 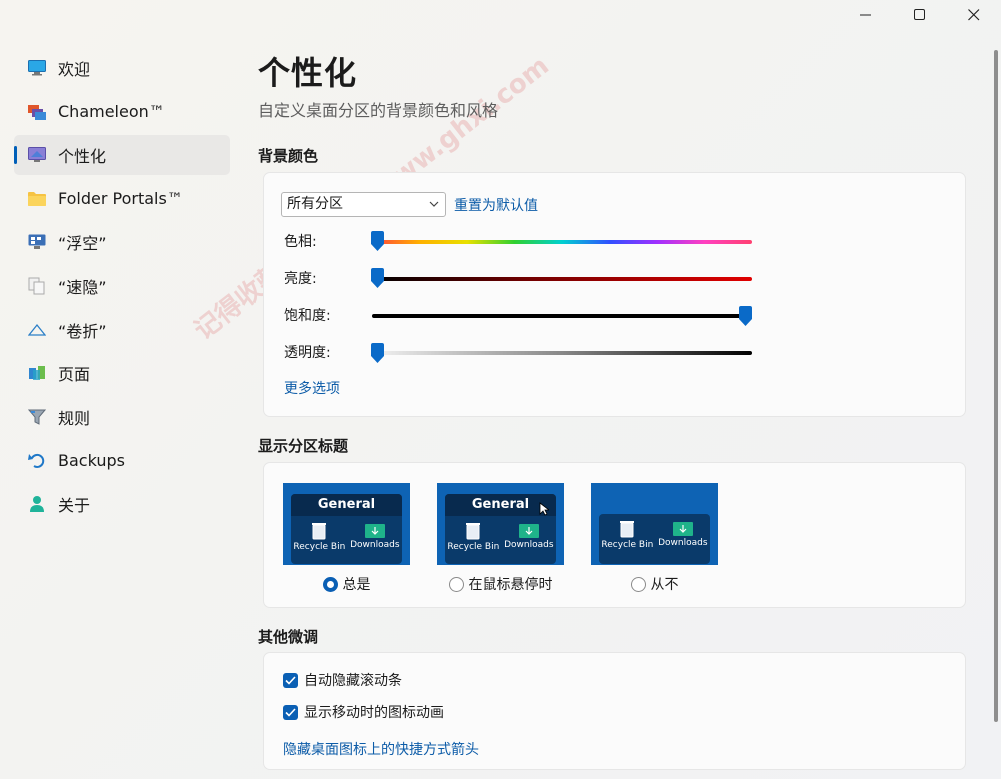 I want to click on section-tweaks-title: 其他微调, so click(x=288, y=637).